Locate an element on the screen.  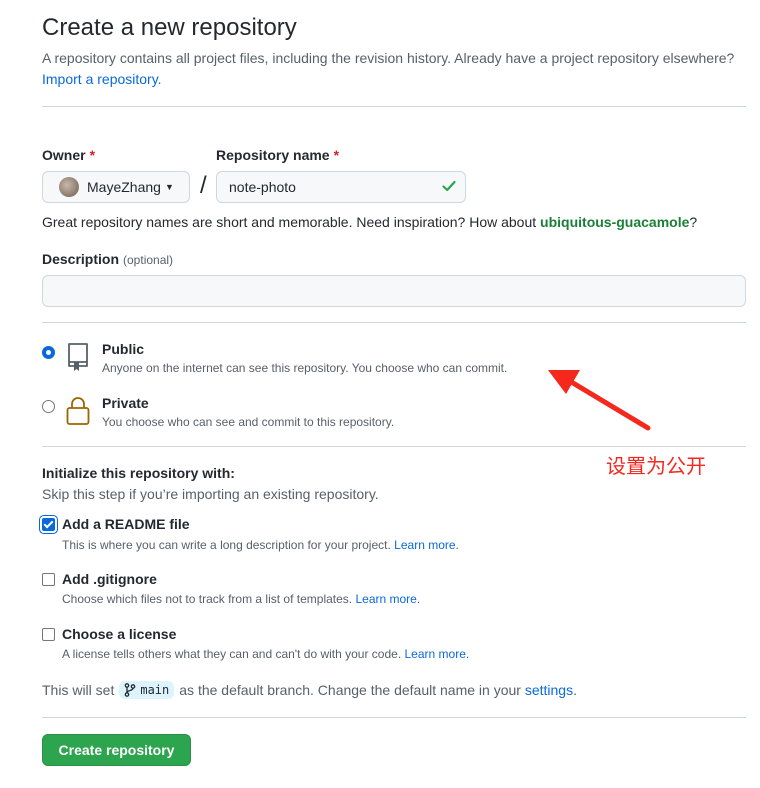
gitignore-checkbox is located at coordinates (48, 579).